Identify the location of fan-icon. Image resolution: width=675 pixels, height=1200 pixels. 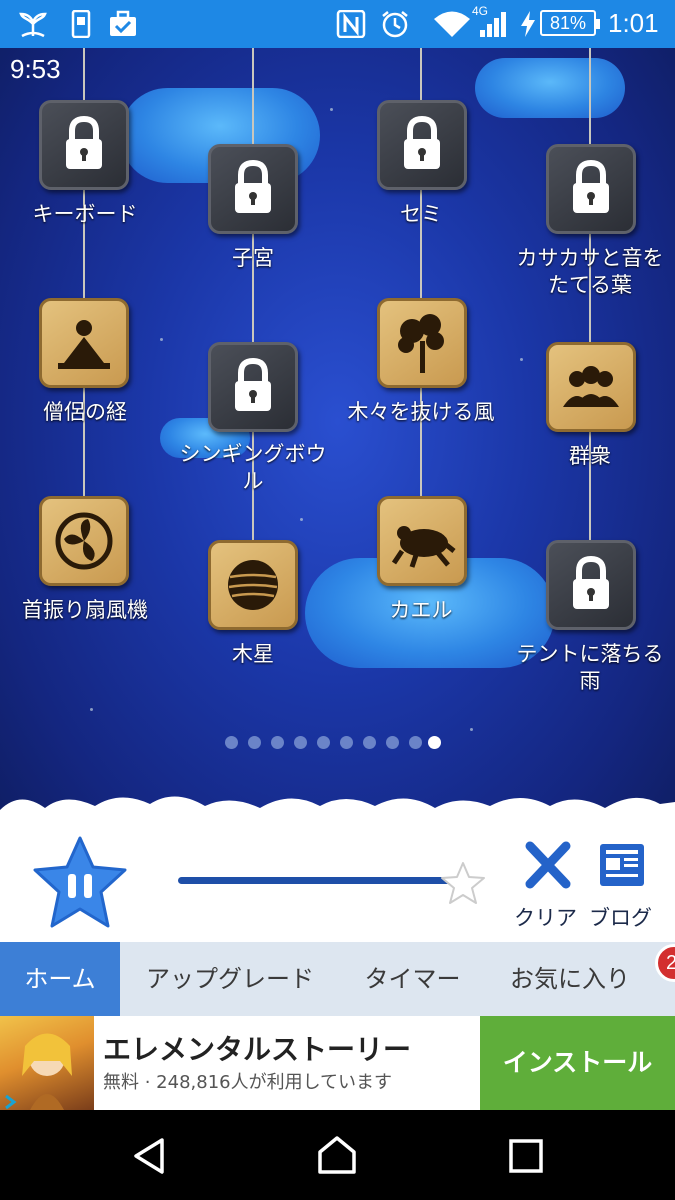
(84, 541).